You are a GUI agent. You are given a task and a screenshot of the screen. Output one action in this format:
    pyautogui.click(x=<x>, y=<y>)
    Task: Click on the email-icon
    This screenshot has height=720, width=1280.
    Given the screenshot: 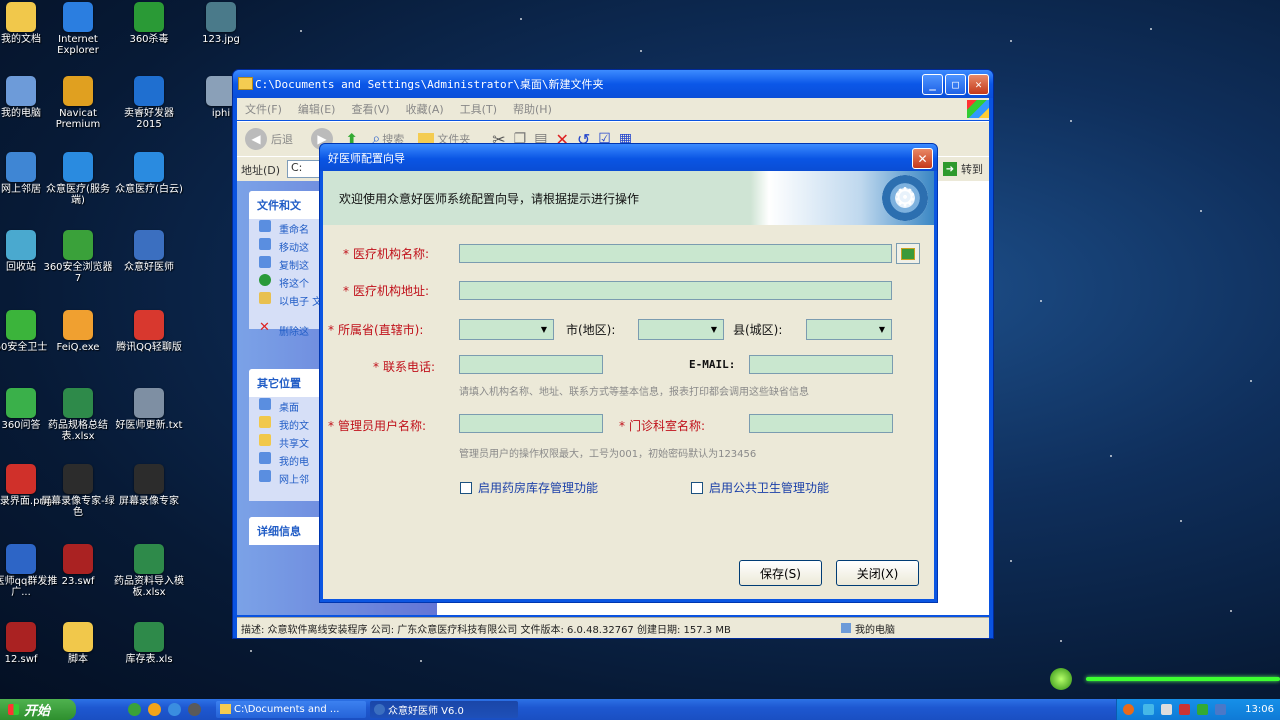 What is the action you would take?
    pyautogui.click(x=265, y=298)
    